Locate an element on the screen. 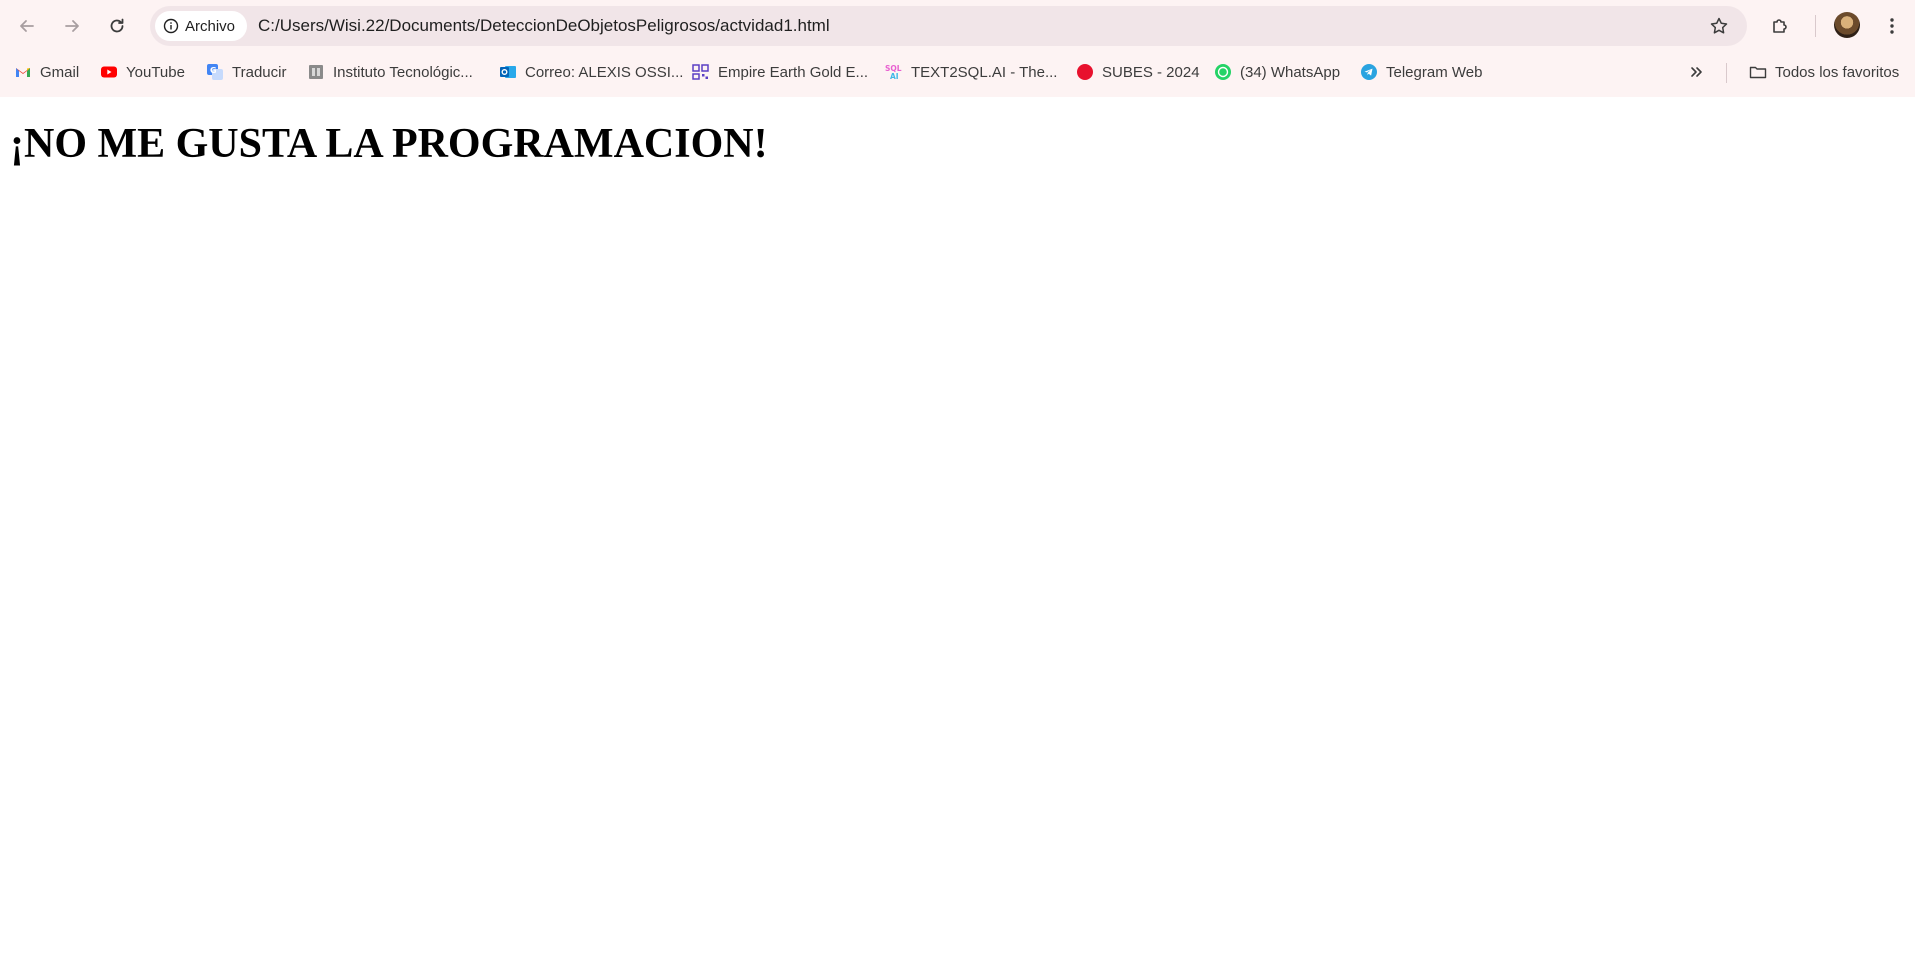 The height and width of the screenshot is (961, 1915). institute-icon is located at coordinates (316, 72).